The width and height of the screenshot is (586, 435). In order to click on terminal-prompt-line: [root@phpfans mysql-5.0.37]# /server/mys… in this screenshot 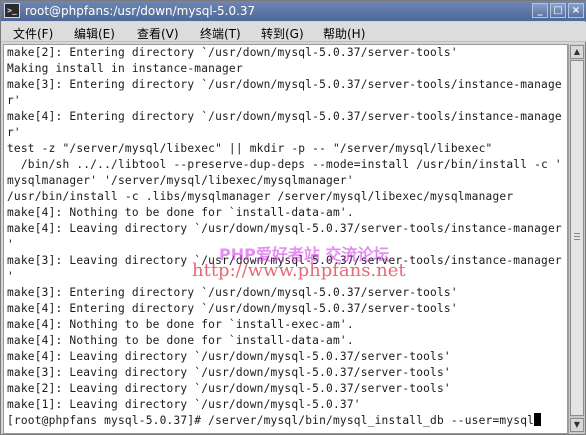, I will do `click(284, 421)`.